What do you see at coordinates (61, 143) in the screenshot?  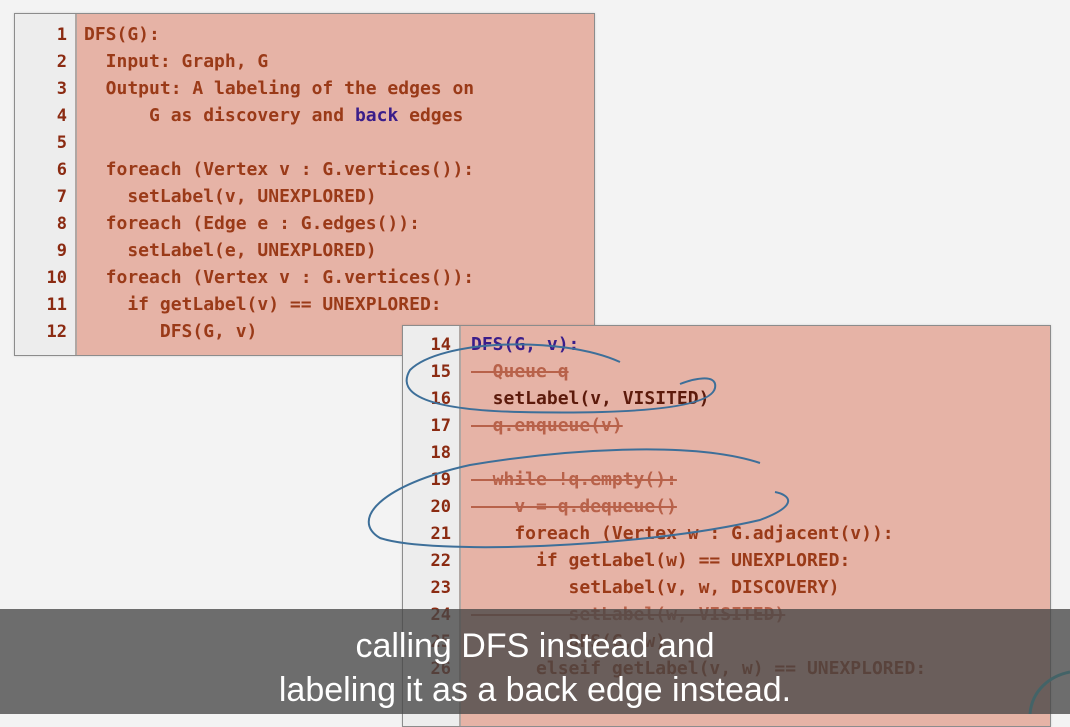 I see `line-number: 5` at bounding box center [61, 143].